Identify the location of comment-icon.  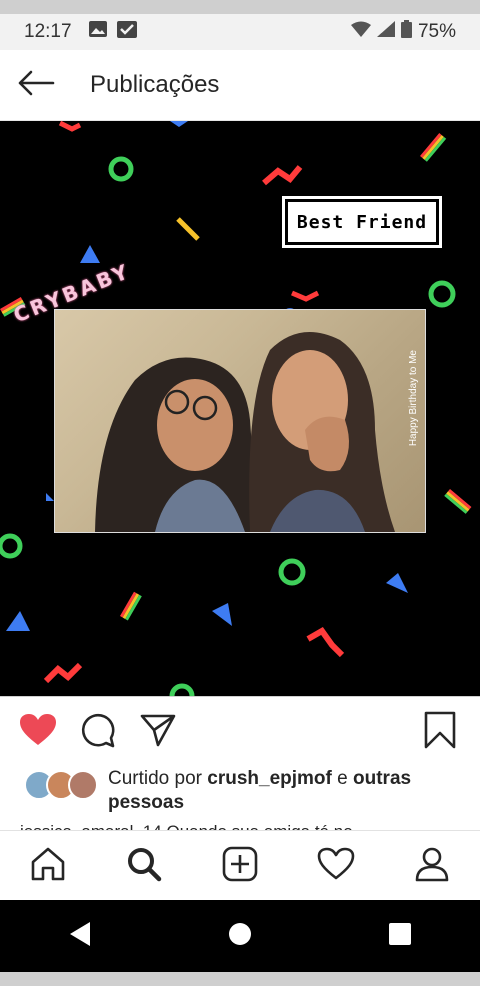
(98, 732).